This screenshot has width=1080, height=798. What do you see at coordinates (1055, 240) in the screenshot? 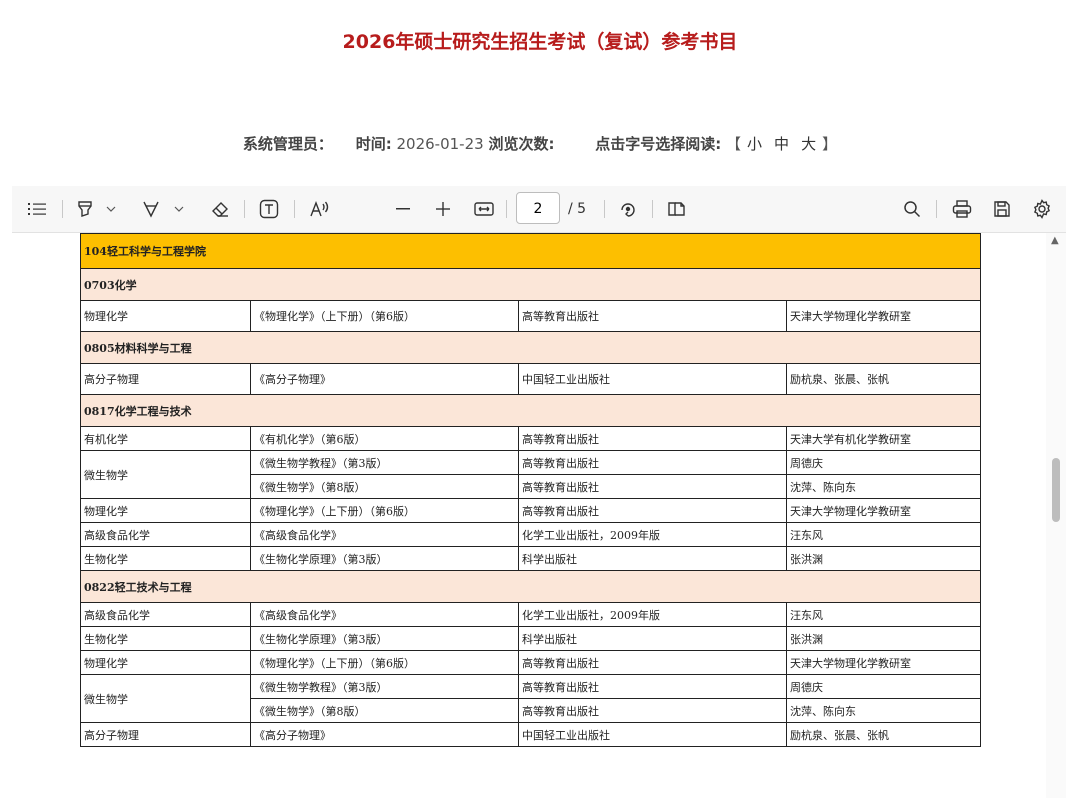
I see `scroll-up-arrow-icon: ▲` at bounding box center [1055, 240].